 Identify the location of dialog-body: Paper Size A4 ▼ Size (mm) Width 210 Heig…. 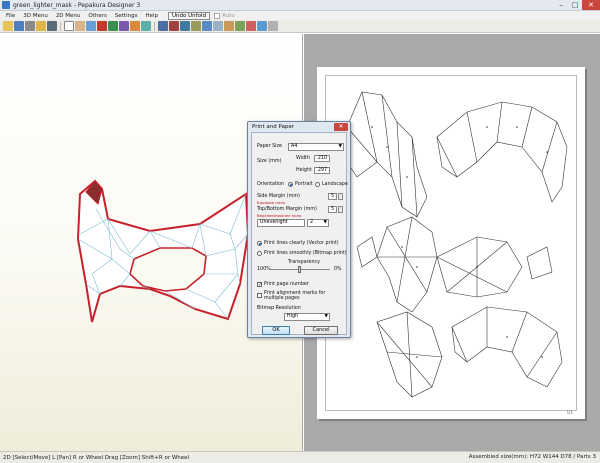
(299, 233).